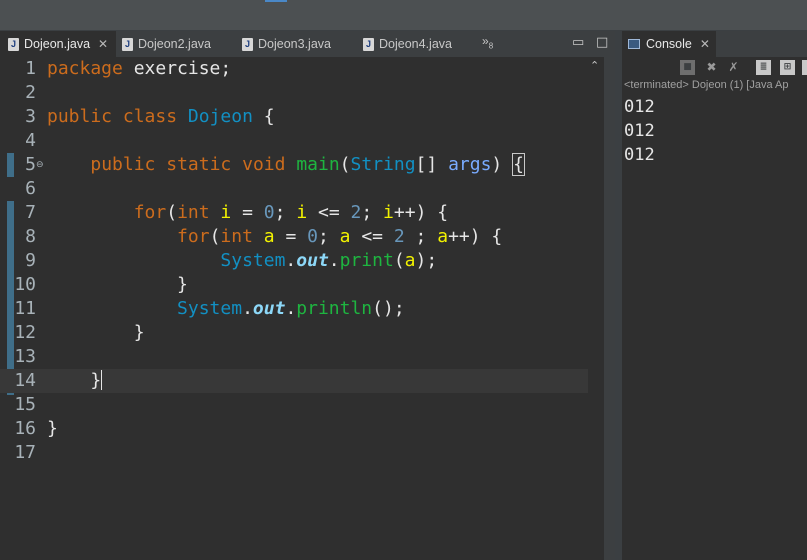 The width and height of the screenshot is (807, 560). What do you see at coordinates (733, 67) in the screenshot?
I see `remove-all-icon: ✗` at bounding box center [733, 67].